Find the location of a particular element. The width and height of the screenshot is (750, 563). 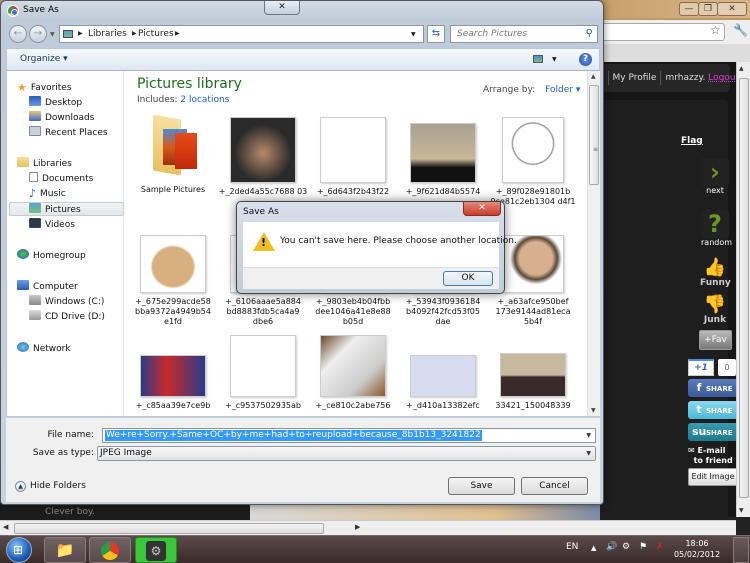

ok-button: OK is located at coordinates (468, 278).